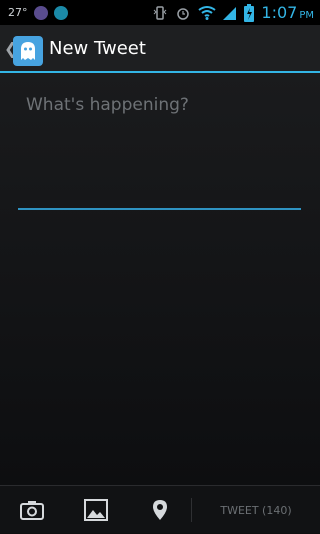  What do you see at coordinates (97, 48) in the screenshot?
I see `page-title: New Tweet` at bounding box center [97, 48].